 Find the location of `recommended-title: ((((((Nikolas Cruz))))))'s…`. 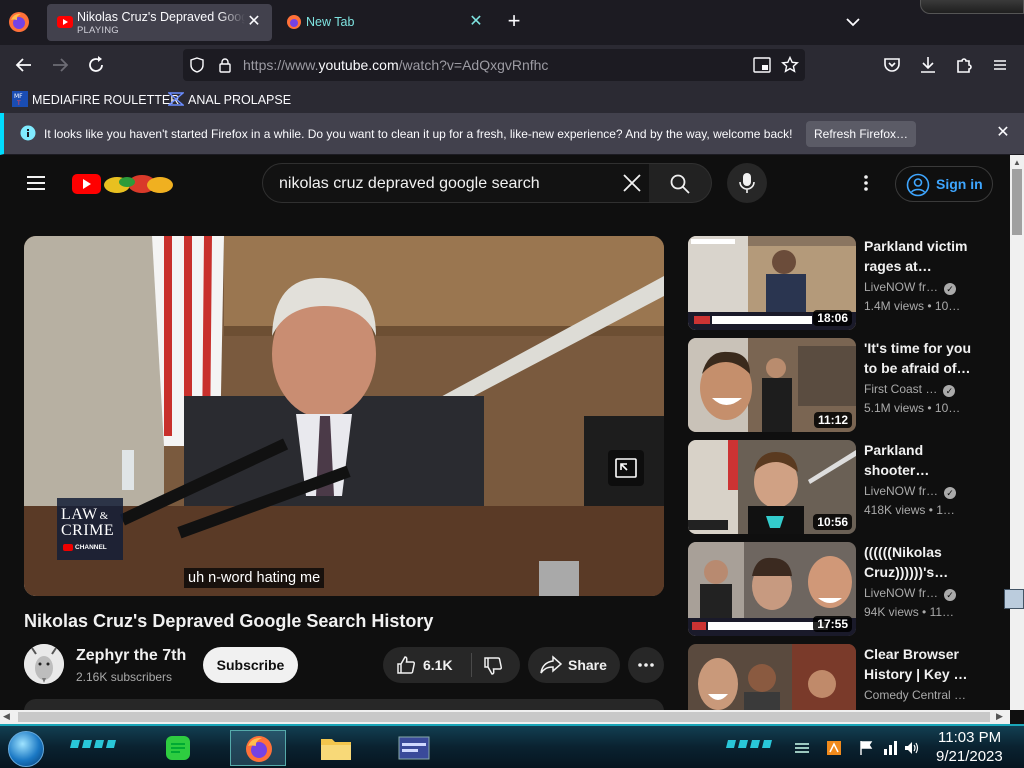

recommended-title: ((((((Nikolas Cruz))))))'s… is located at coordinates (906, 562).